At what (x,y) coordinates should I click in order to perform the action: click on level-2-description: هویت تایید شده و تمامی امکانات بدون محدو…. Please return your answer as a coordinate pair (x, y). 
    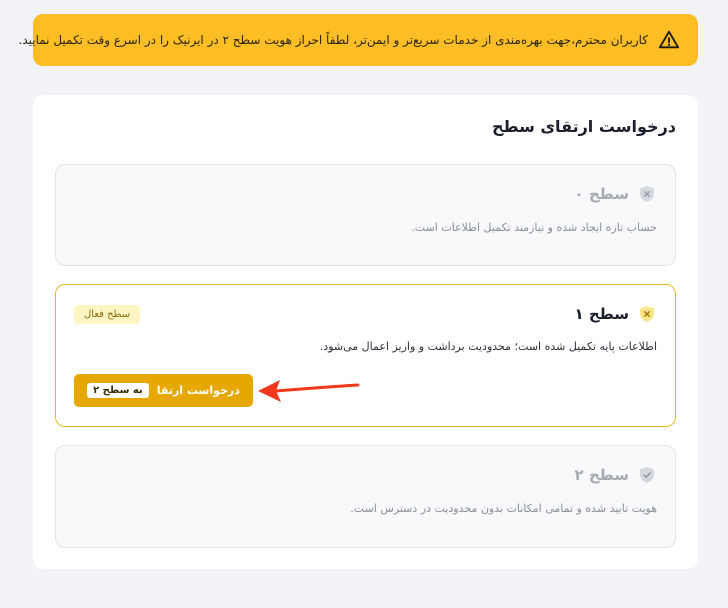
    Looking at the image, I should click on (503, 508).